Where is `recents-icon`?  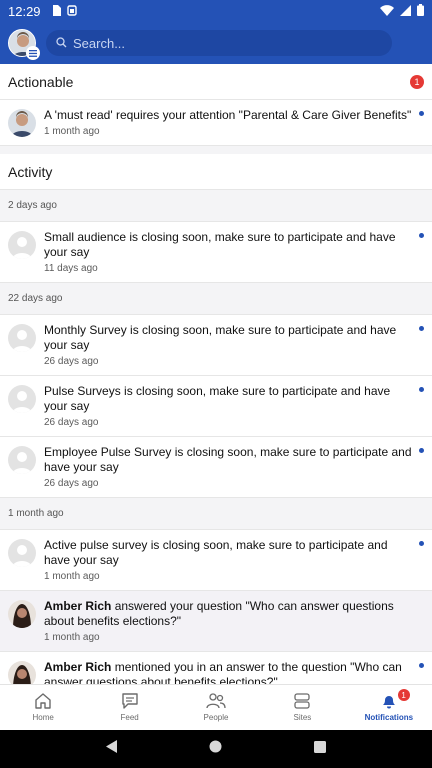 recents-icon is located at coordinates (320, 749).